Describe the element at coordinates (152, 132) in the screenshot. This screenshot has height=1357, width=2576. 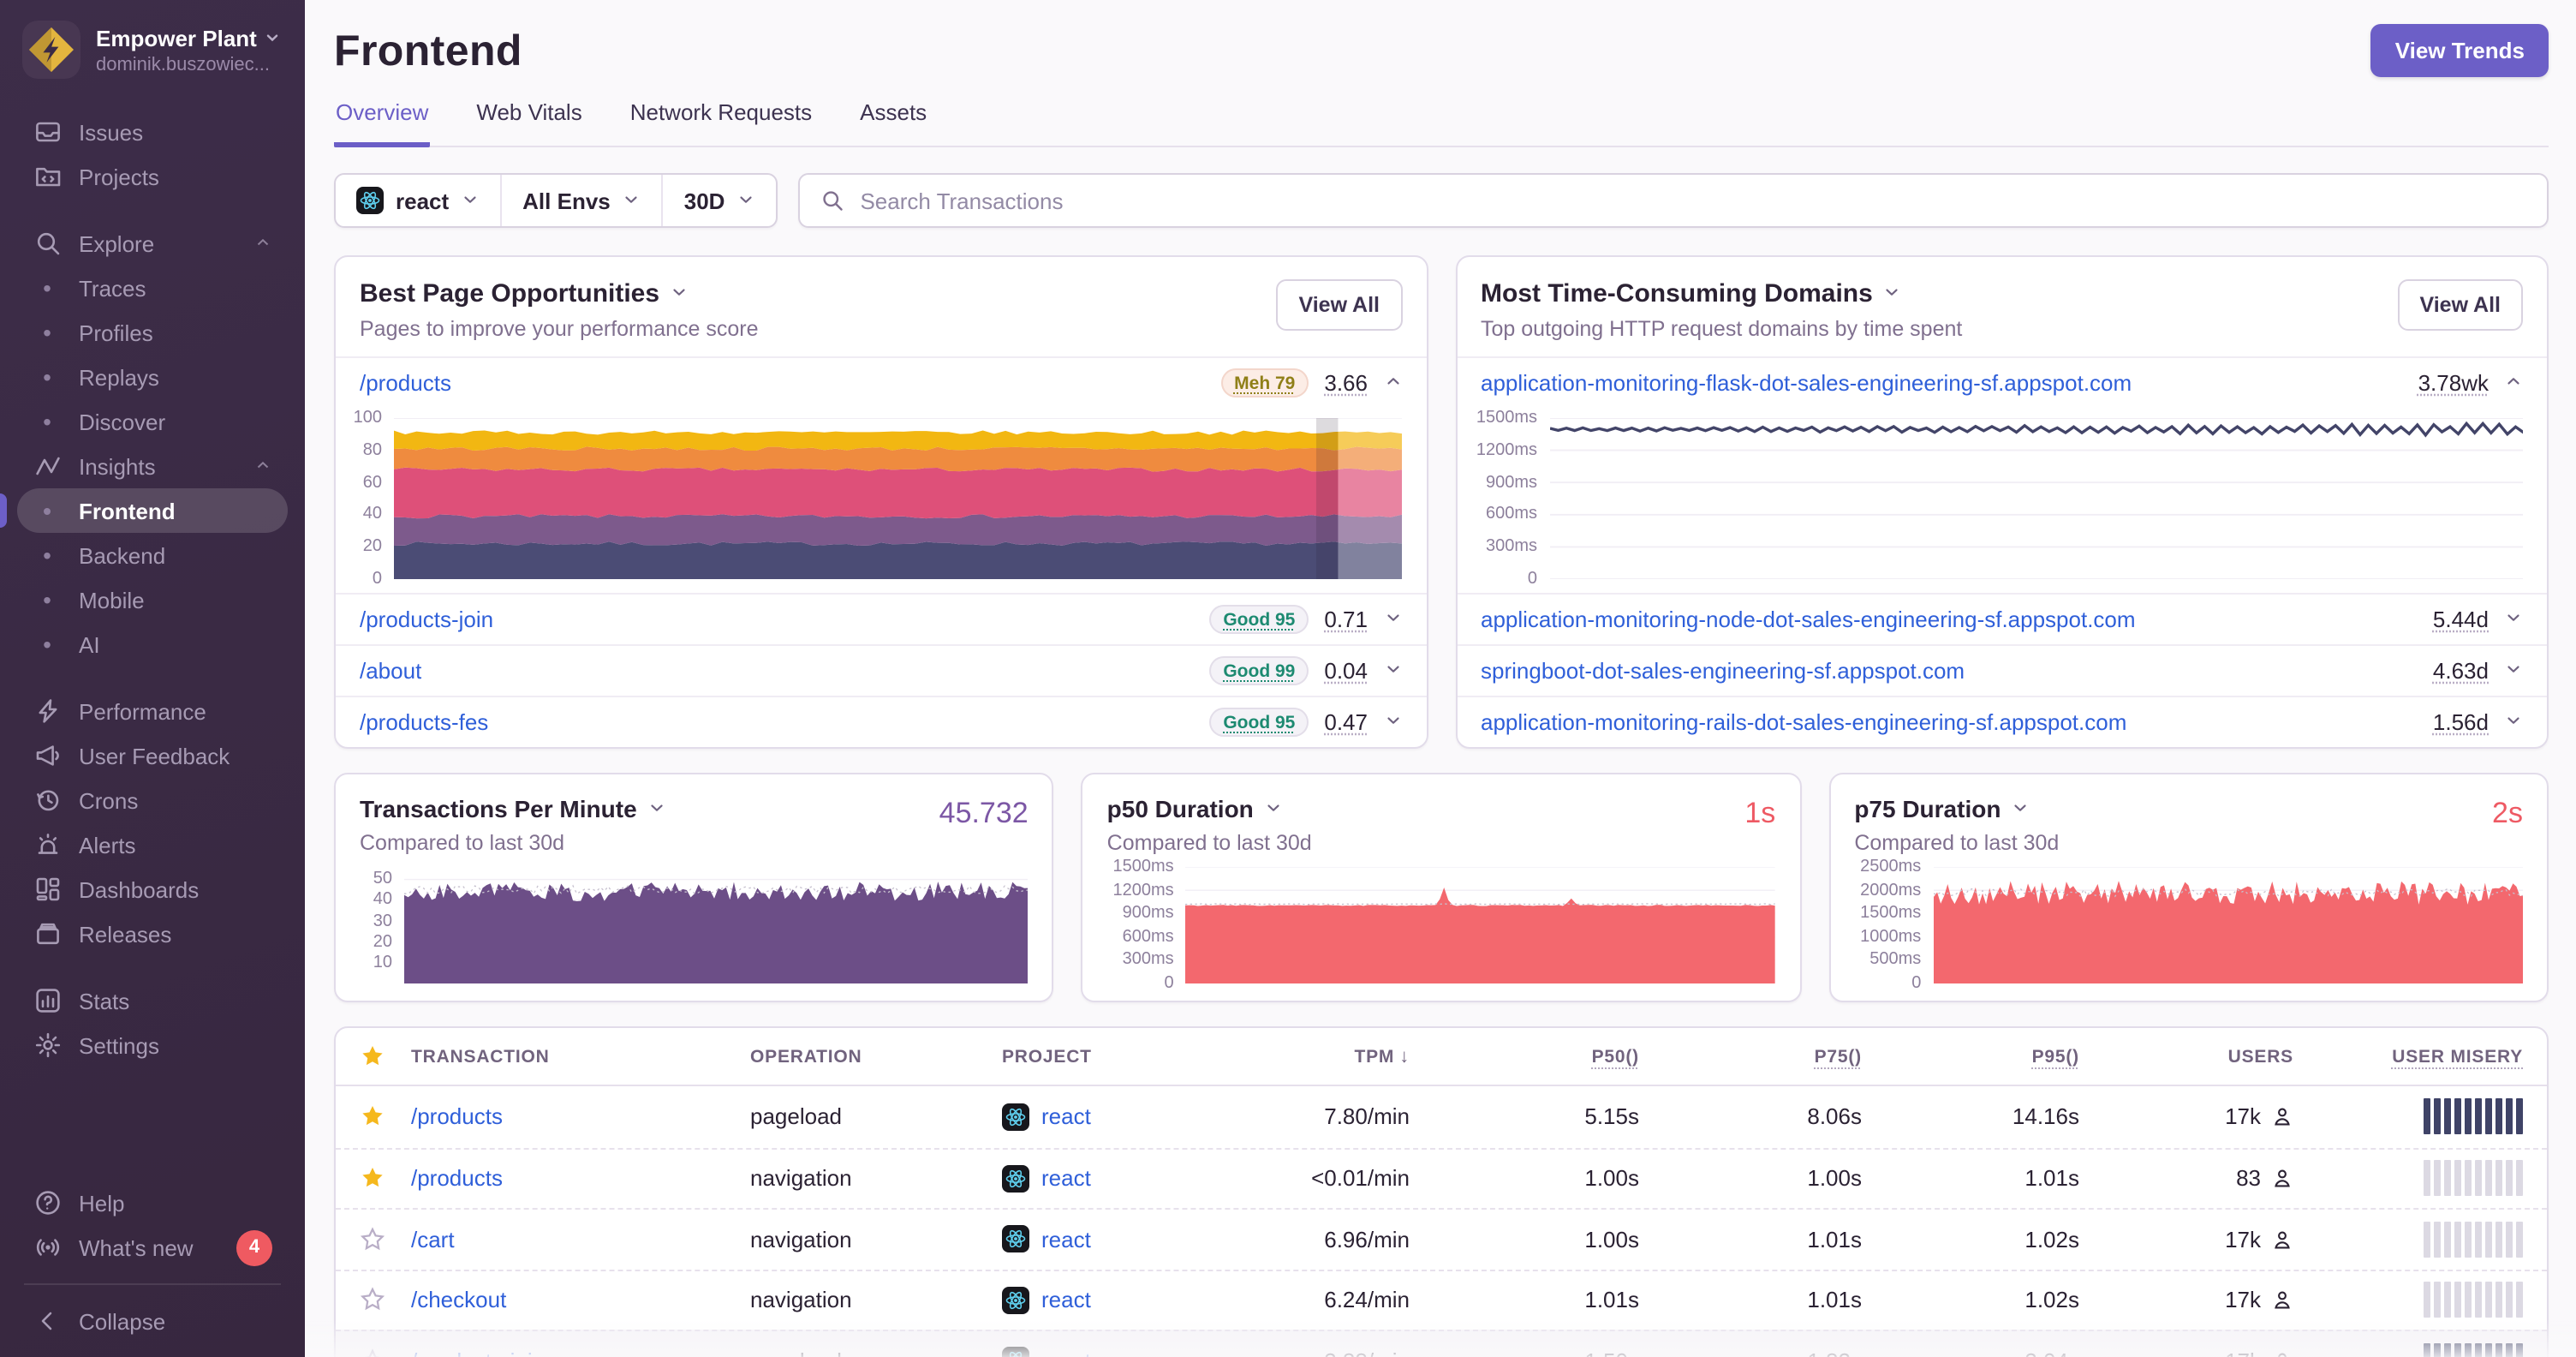
I see `sidebar-item-issues: Issues` at that location.